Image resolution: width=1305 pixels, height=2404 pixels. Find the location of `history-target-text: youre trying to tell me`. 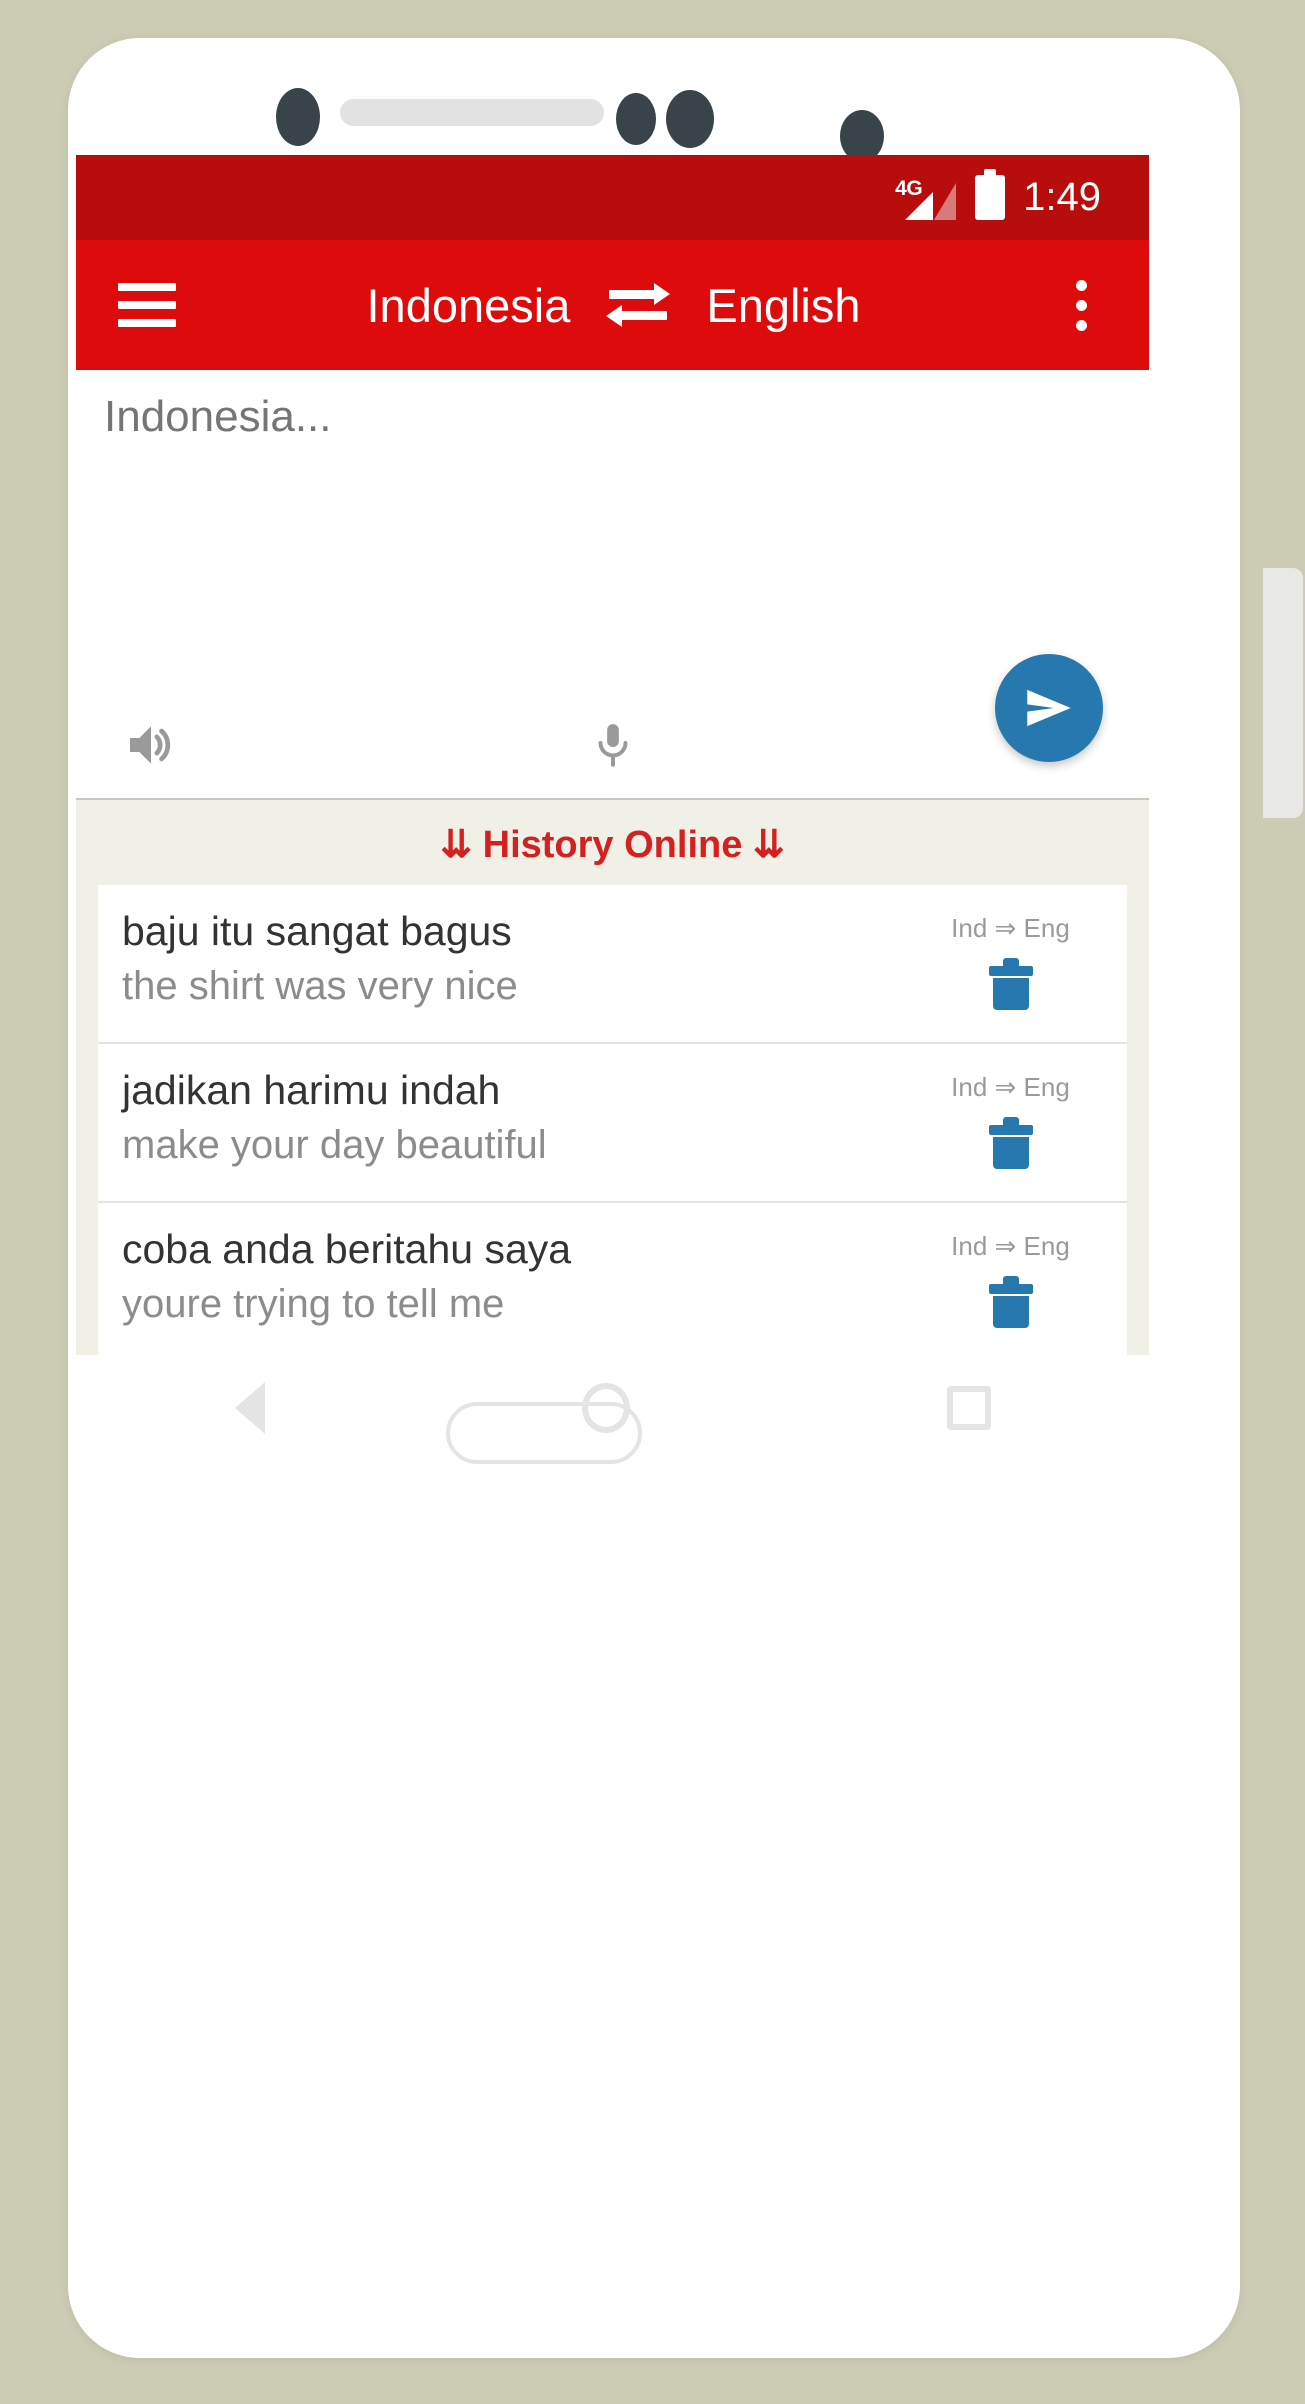

history-target-text: youre trying to tell me is located at coordinates (313, 1303).